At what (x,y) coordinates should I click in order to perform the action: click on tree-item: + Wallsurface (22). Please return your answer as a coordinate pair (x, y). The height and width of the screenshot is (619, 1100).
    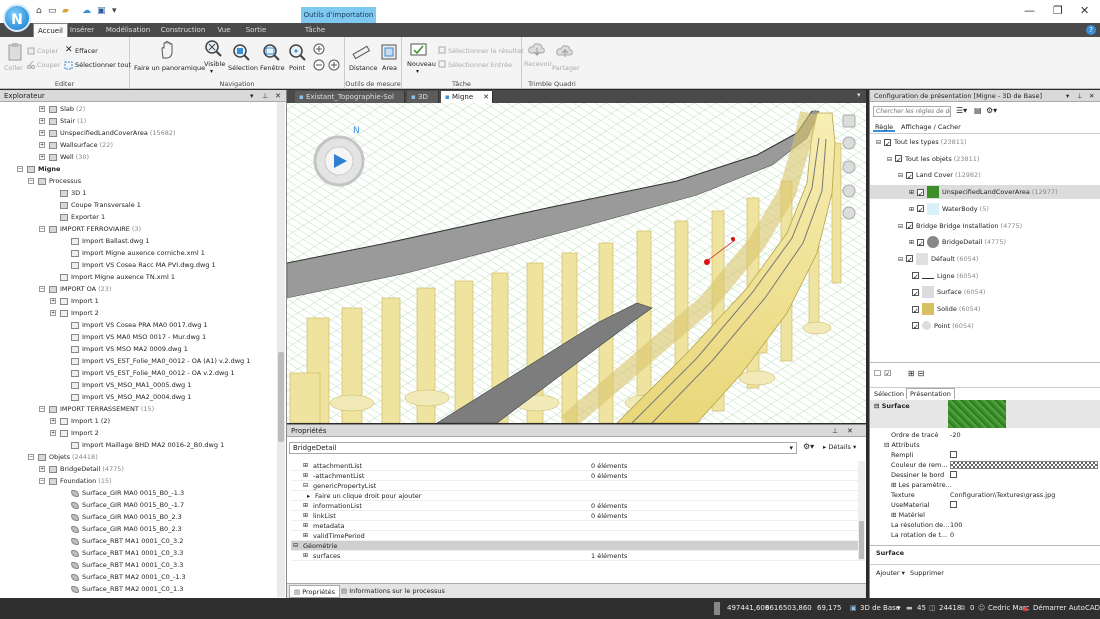
    Looking at the image, I should click on (76, 145).